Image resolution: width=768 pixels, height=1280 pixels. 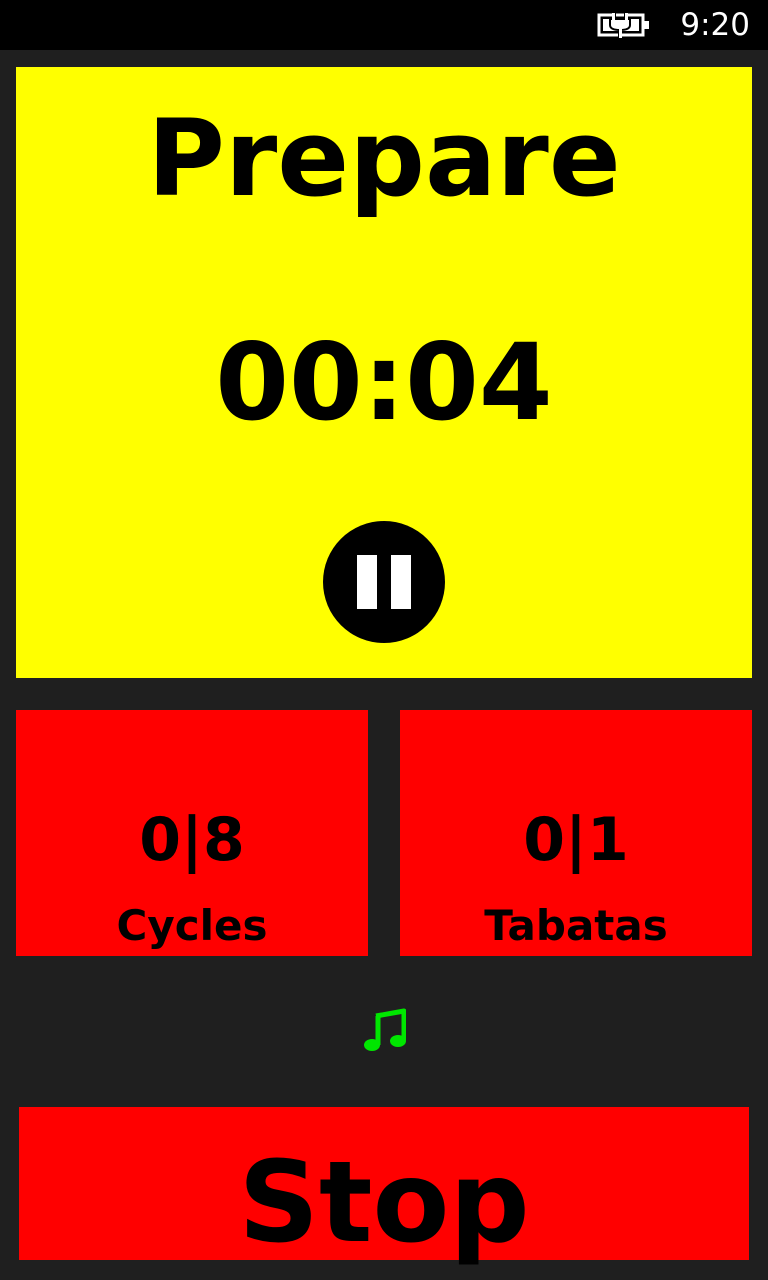 I want to click on cycles-counter-card: 0|8 Cycles, so click(x=192, y=833).